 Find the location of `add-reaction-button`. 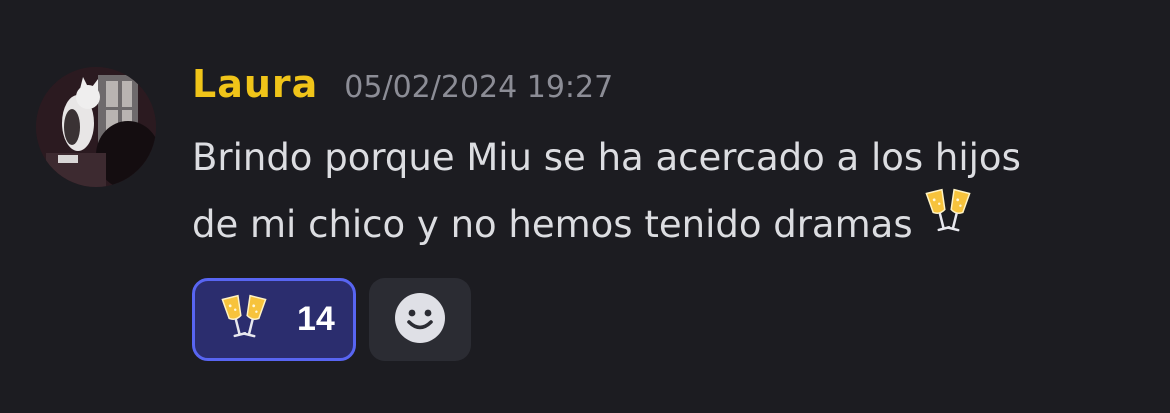

add-reaction-button is located at coordinates (420, 319).